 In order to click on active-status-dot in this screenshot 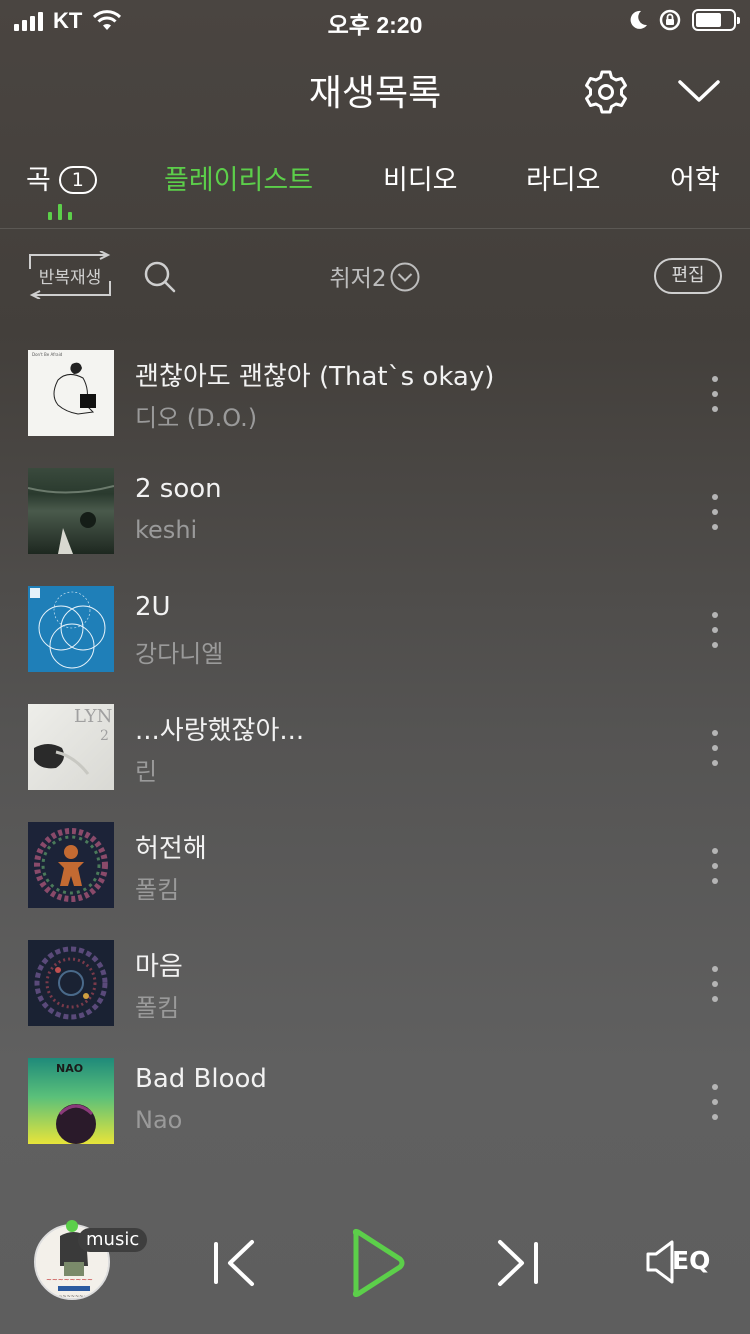, I will do `click(72, 1226)`.